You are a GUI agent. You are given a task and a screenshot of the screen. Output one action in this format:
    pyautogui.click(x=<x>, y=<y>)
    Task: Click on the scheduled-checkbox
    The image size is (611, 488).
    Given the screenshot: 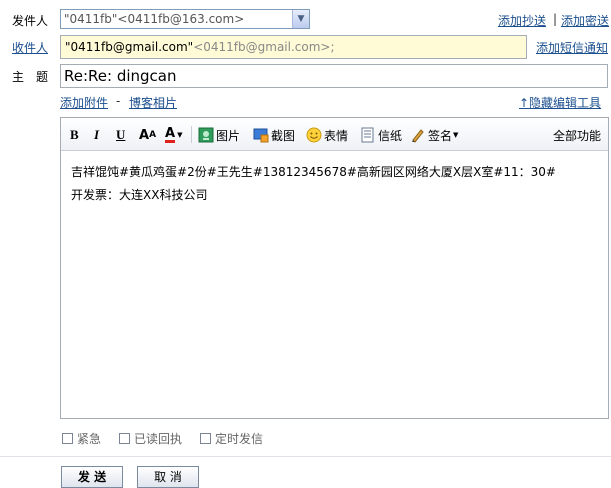 What is the action you would take?
    pyautogui.click(x=205, y=438)
    